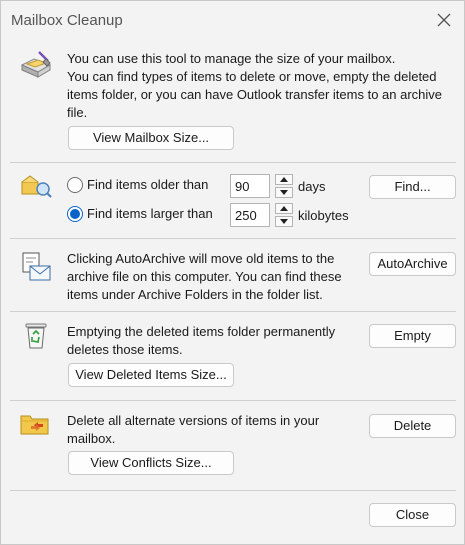 This screenshot has height=545, width=465. I want to click on older-than-spinner, so click(284, 186).